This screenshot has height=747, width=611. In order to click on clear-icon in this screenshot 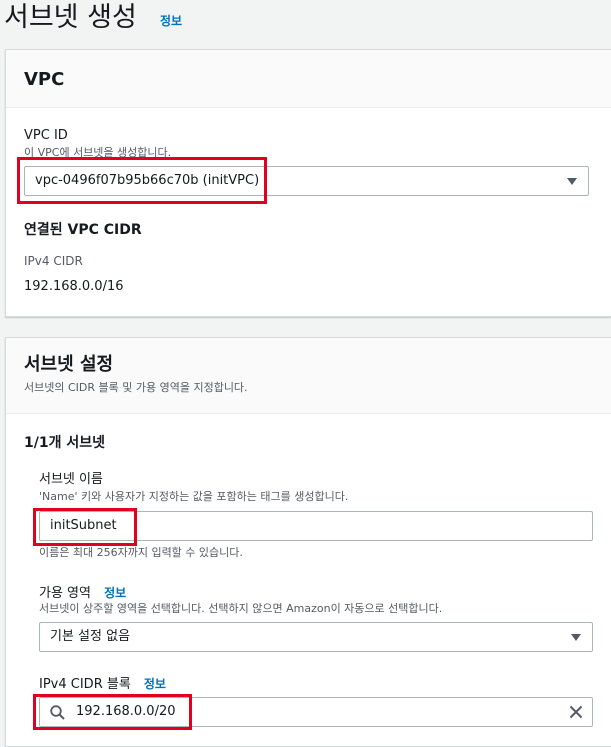, I will do `click(576, 712)`.